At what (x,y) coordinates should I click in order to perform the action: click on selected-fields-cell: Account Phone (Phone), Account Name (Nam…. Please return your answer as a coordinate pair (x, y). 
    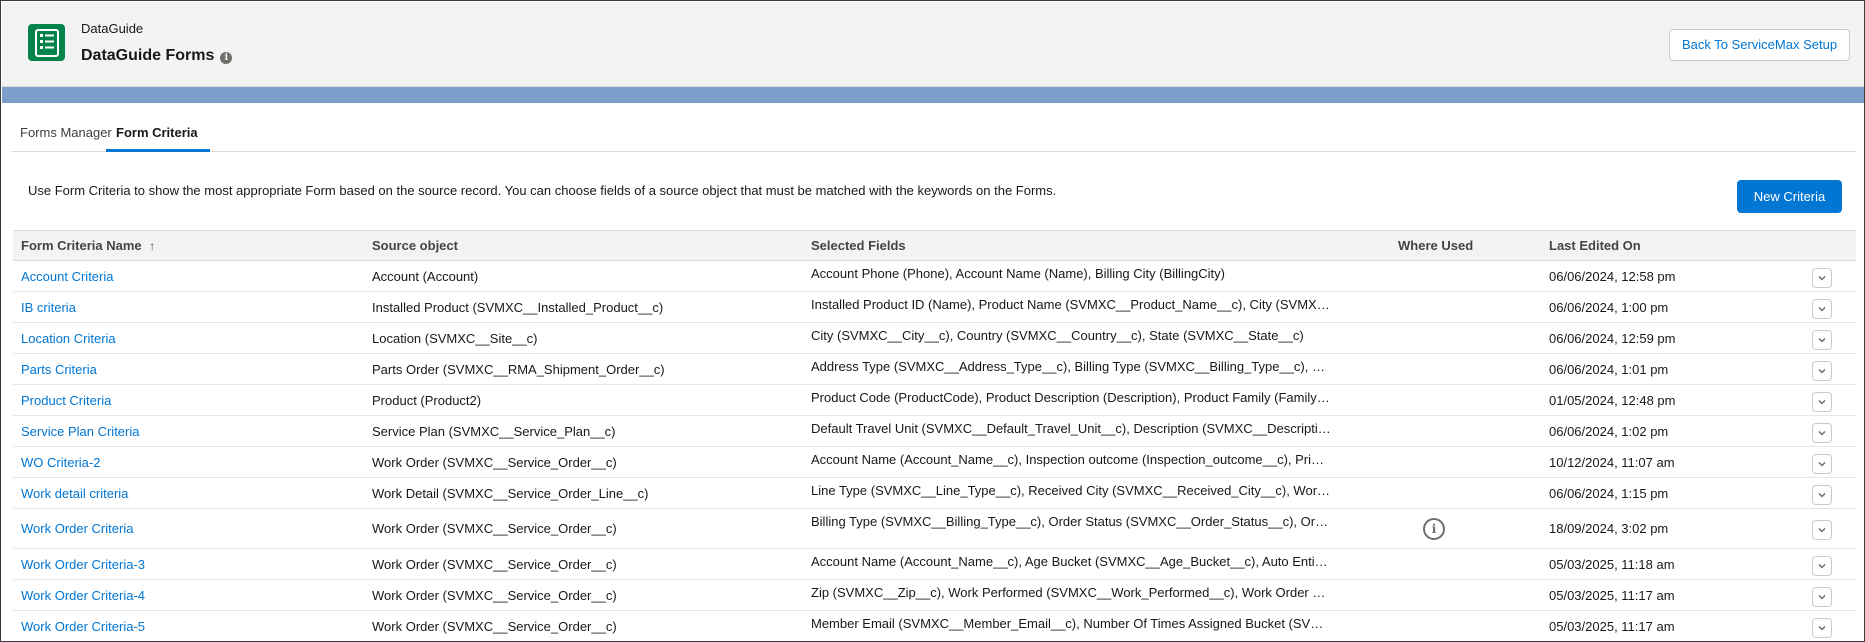
    Looking at the image, I should click on (1018, 273).